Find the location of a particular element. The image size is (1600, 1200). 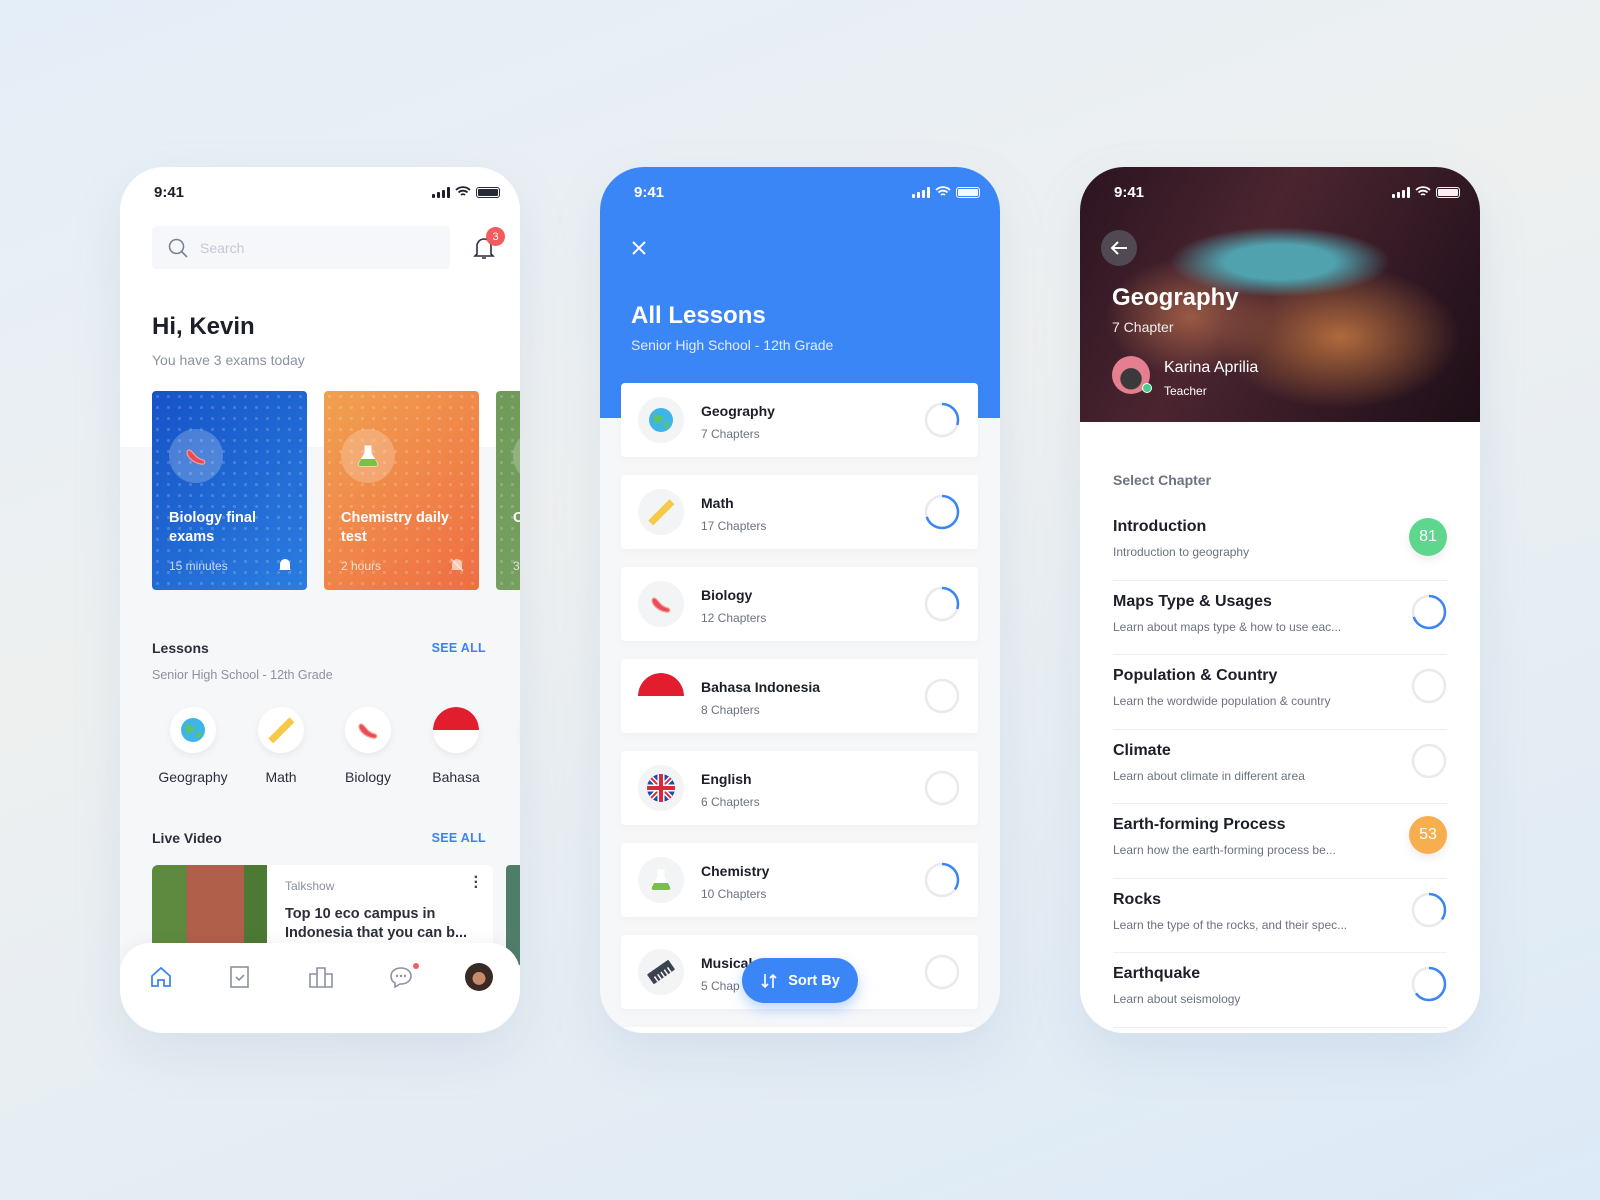

video-category: Talkshow is located at coordinates (310, 886).